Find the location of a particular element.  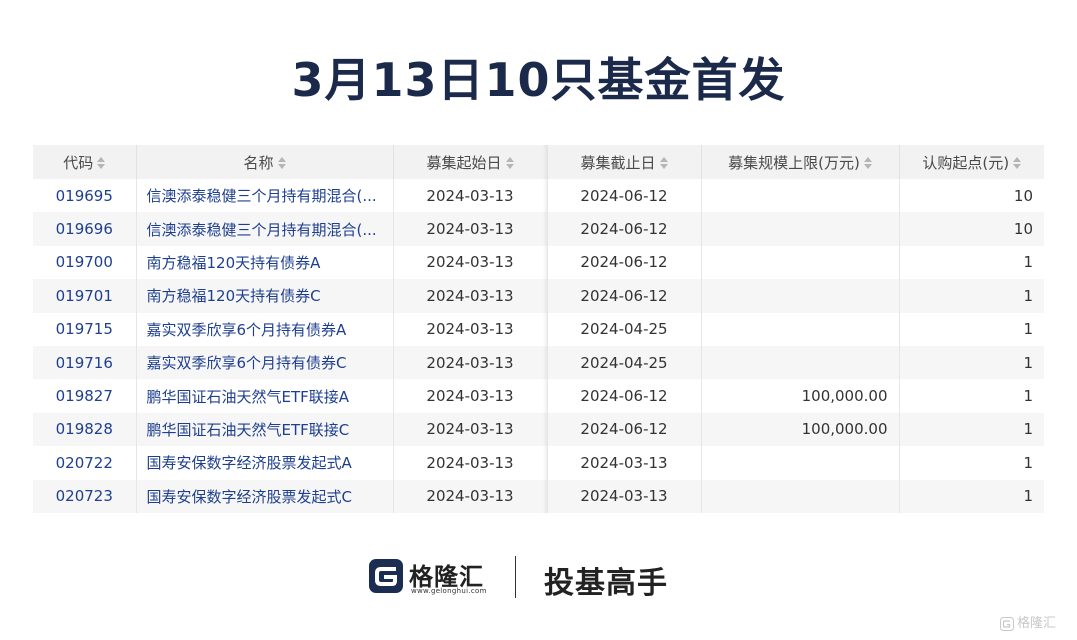

fund-name-link: 南方稳福120天持有债券A is located at coordinates (265, 262).